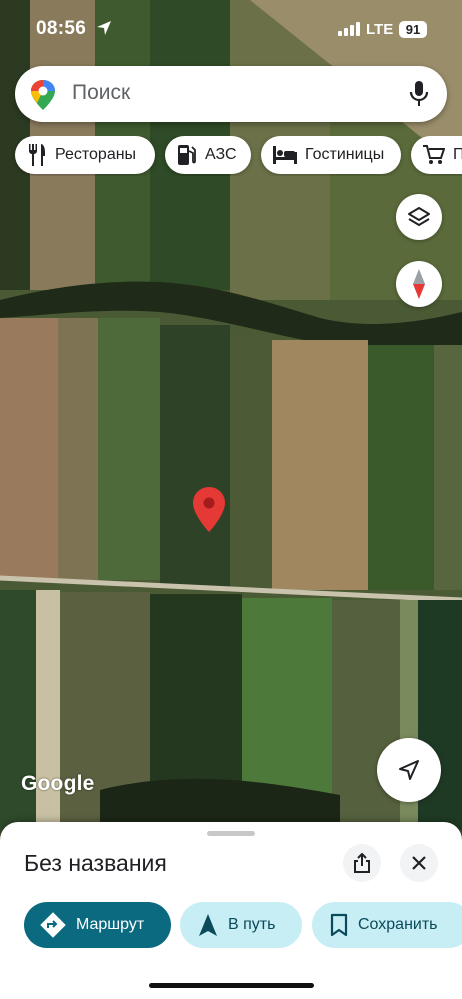 This screenshot has width=462, height=999. I want to click on location-arrow-icon, so click(104, 28).